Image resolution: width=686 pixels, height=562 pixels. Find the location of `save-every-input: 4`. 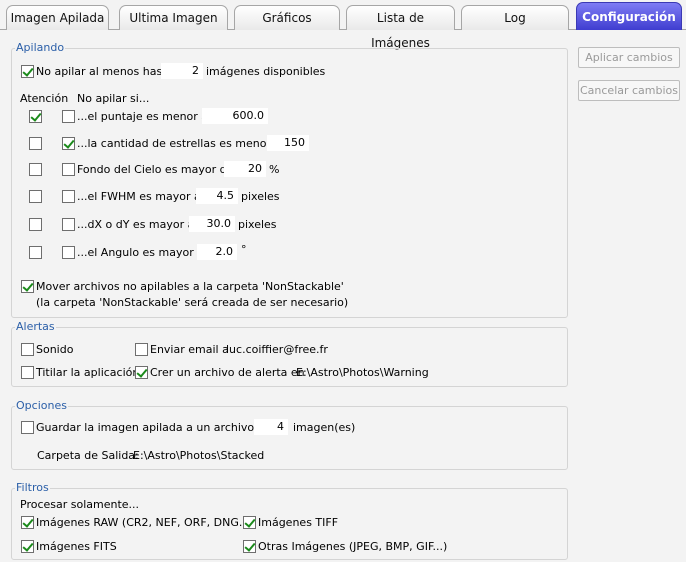

save-every-input: 4 is located at coordinates (271, 427).